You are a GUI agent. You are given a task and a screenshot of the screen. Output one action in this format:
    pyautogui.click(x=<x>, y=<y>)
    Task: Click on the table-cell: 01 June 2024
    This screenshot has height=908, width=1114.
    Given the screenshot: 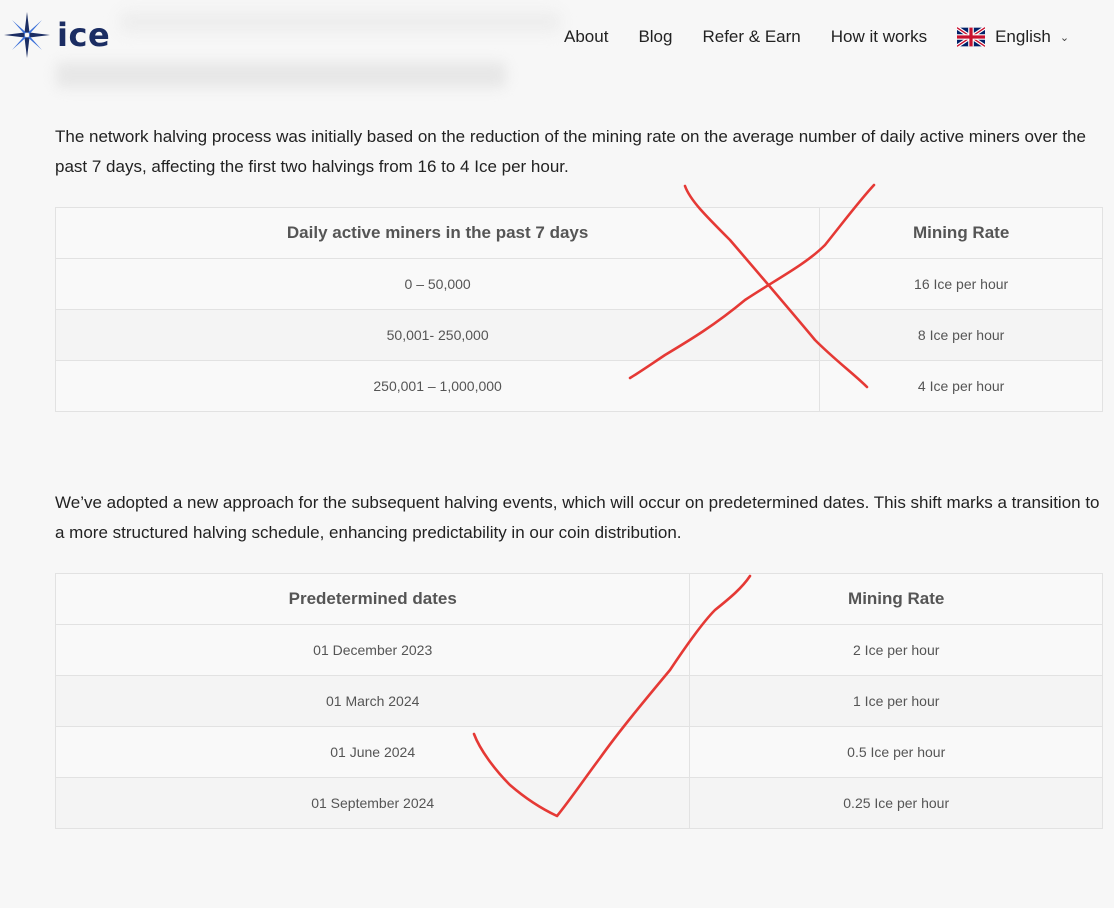 What is the action you would take?
    pyautogui.click(x=372, y=752)
    